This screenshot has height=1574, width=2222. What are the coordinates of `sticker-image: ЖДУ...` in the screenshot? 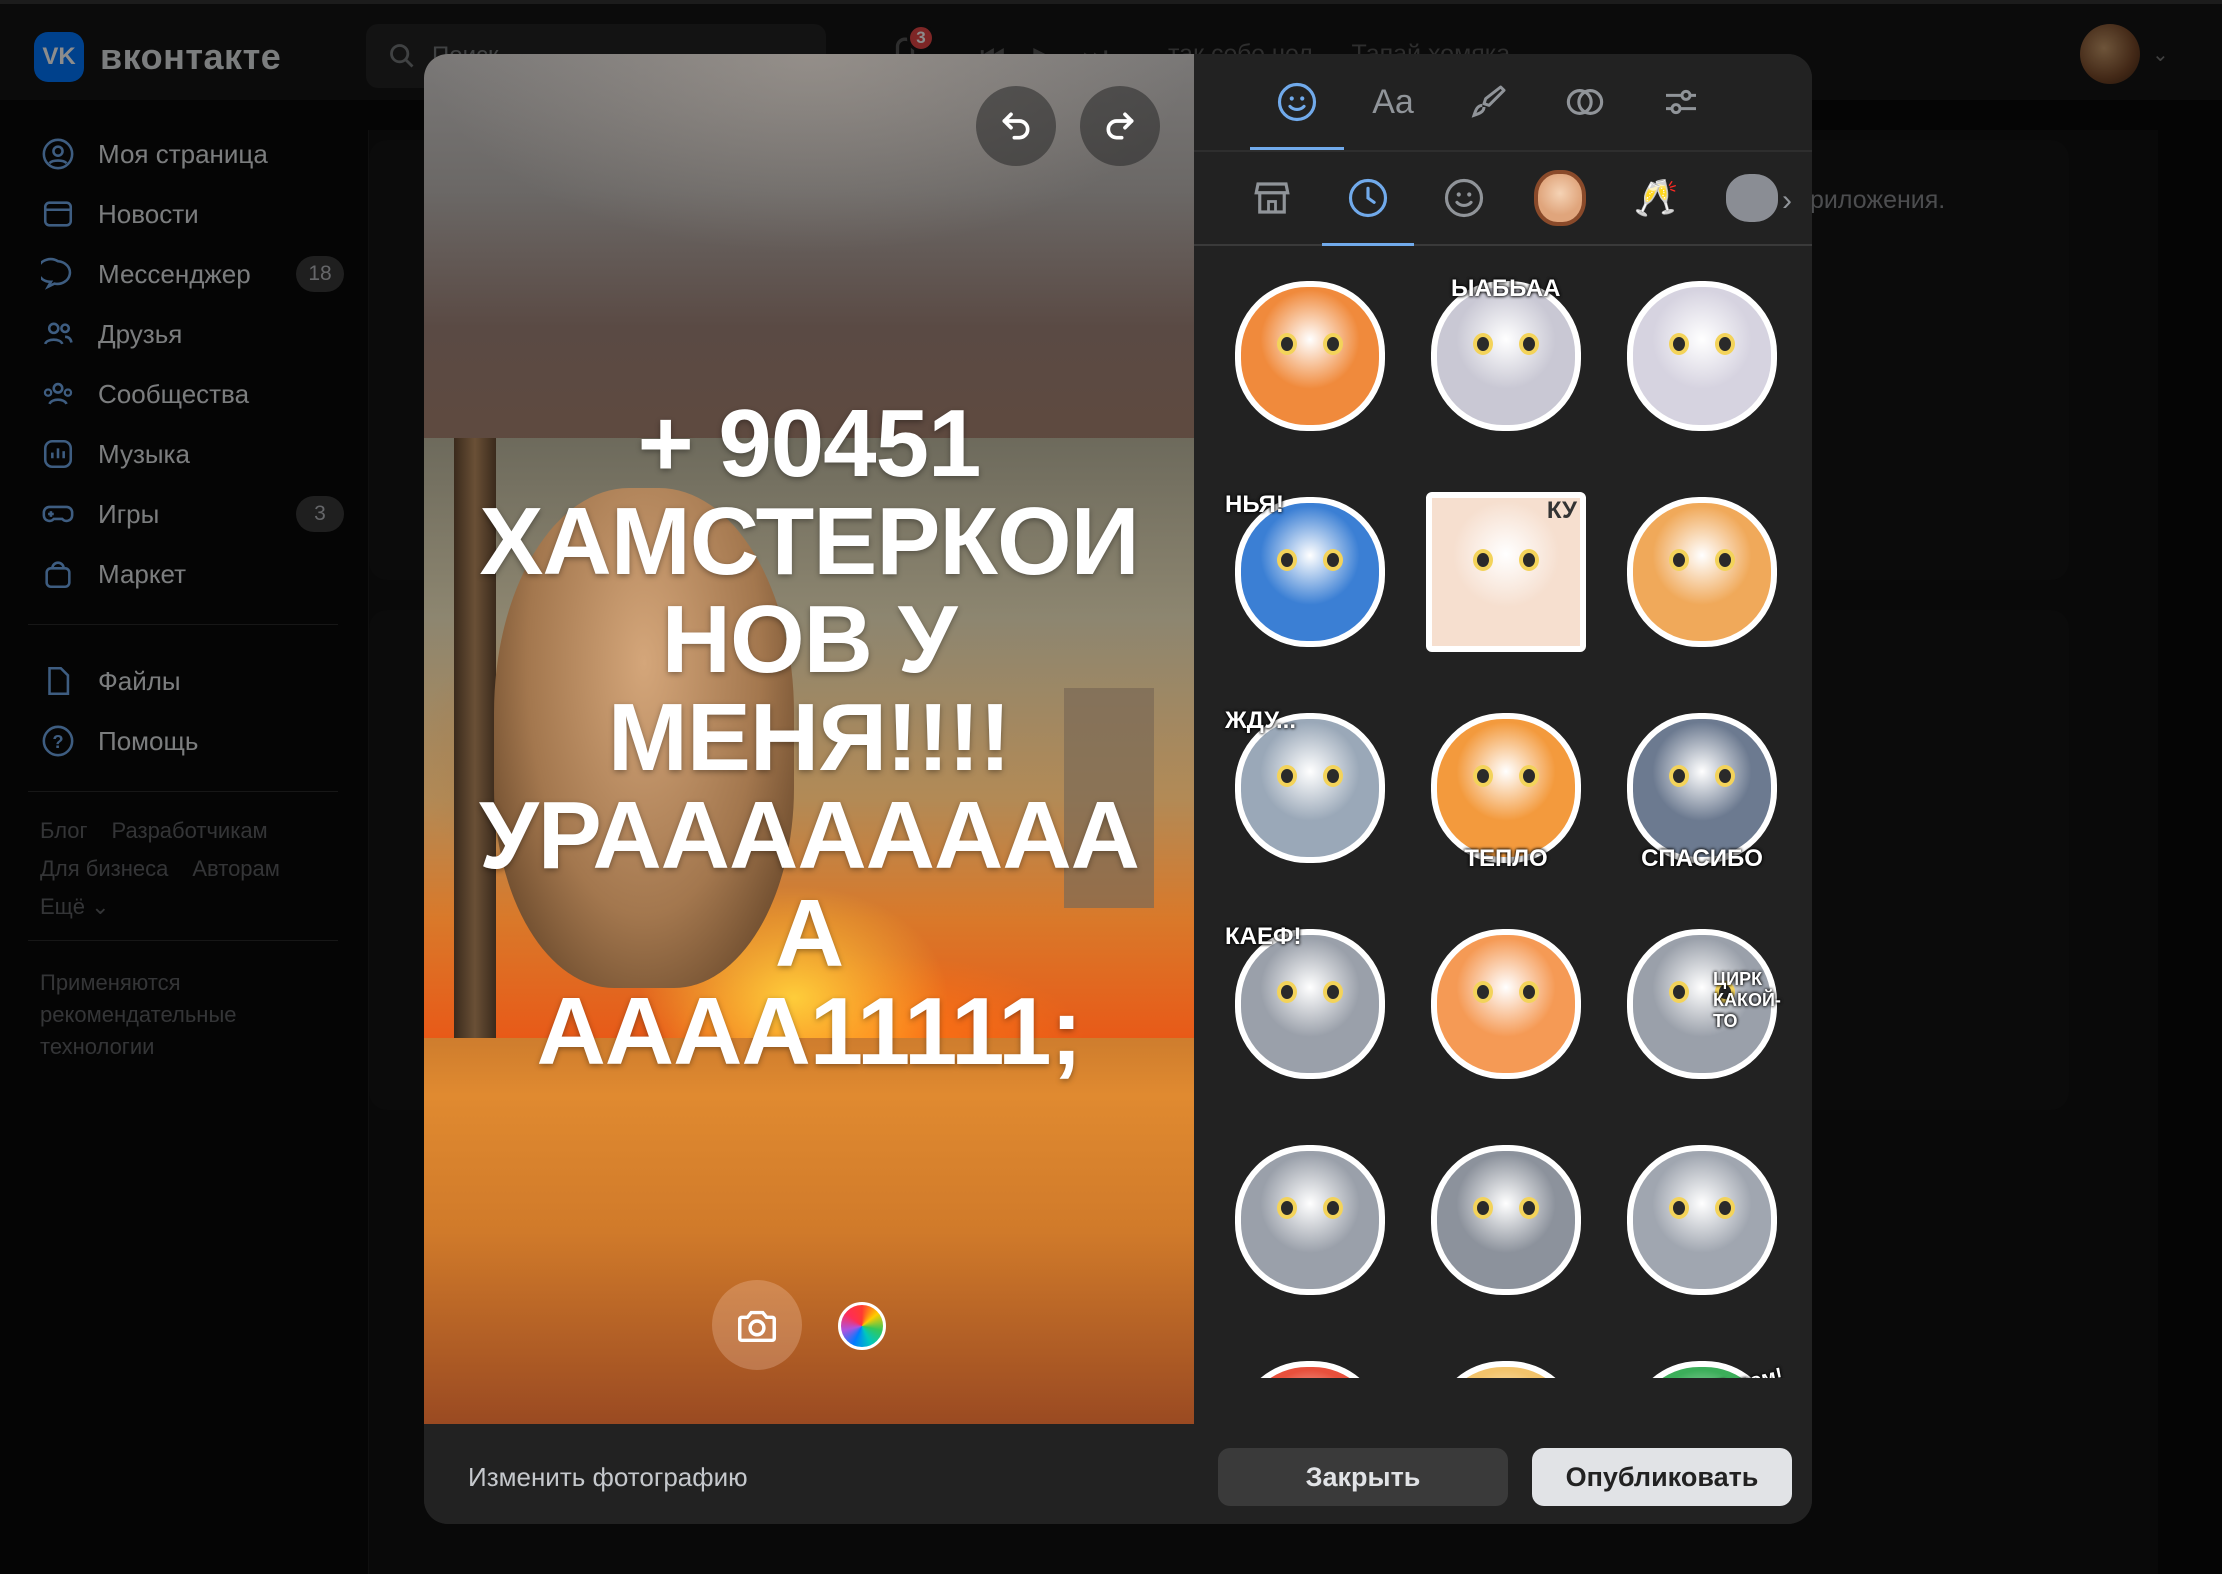 It's located at (1310, 788).